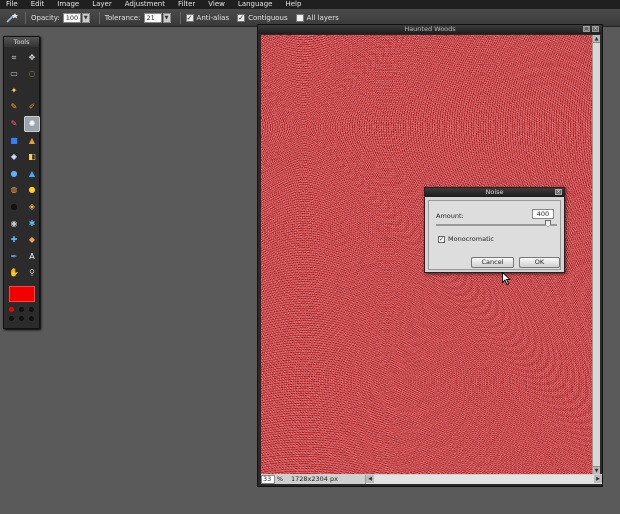 This screenshot has width=620, height=514. Describe the element at coordinates (12, 18) in the screenshot. I see `magic-wand-icon` at that location.